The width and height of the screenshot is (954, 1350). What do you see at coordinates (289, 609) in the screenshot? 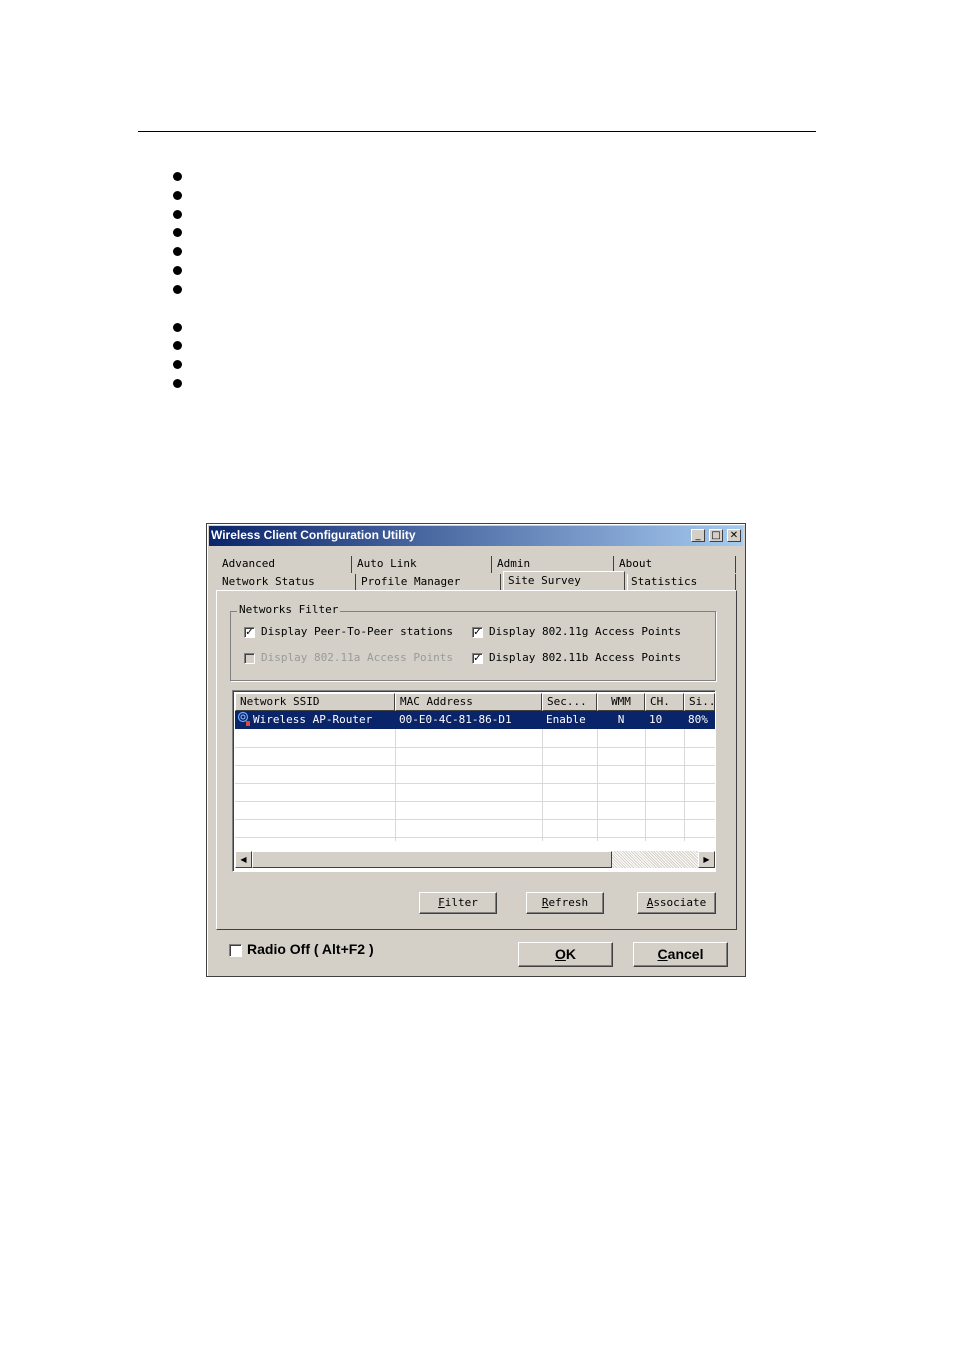
I see `networks-filter-label: Networks Filter` at bounding box center [289, 609].